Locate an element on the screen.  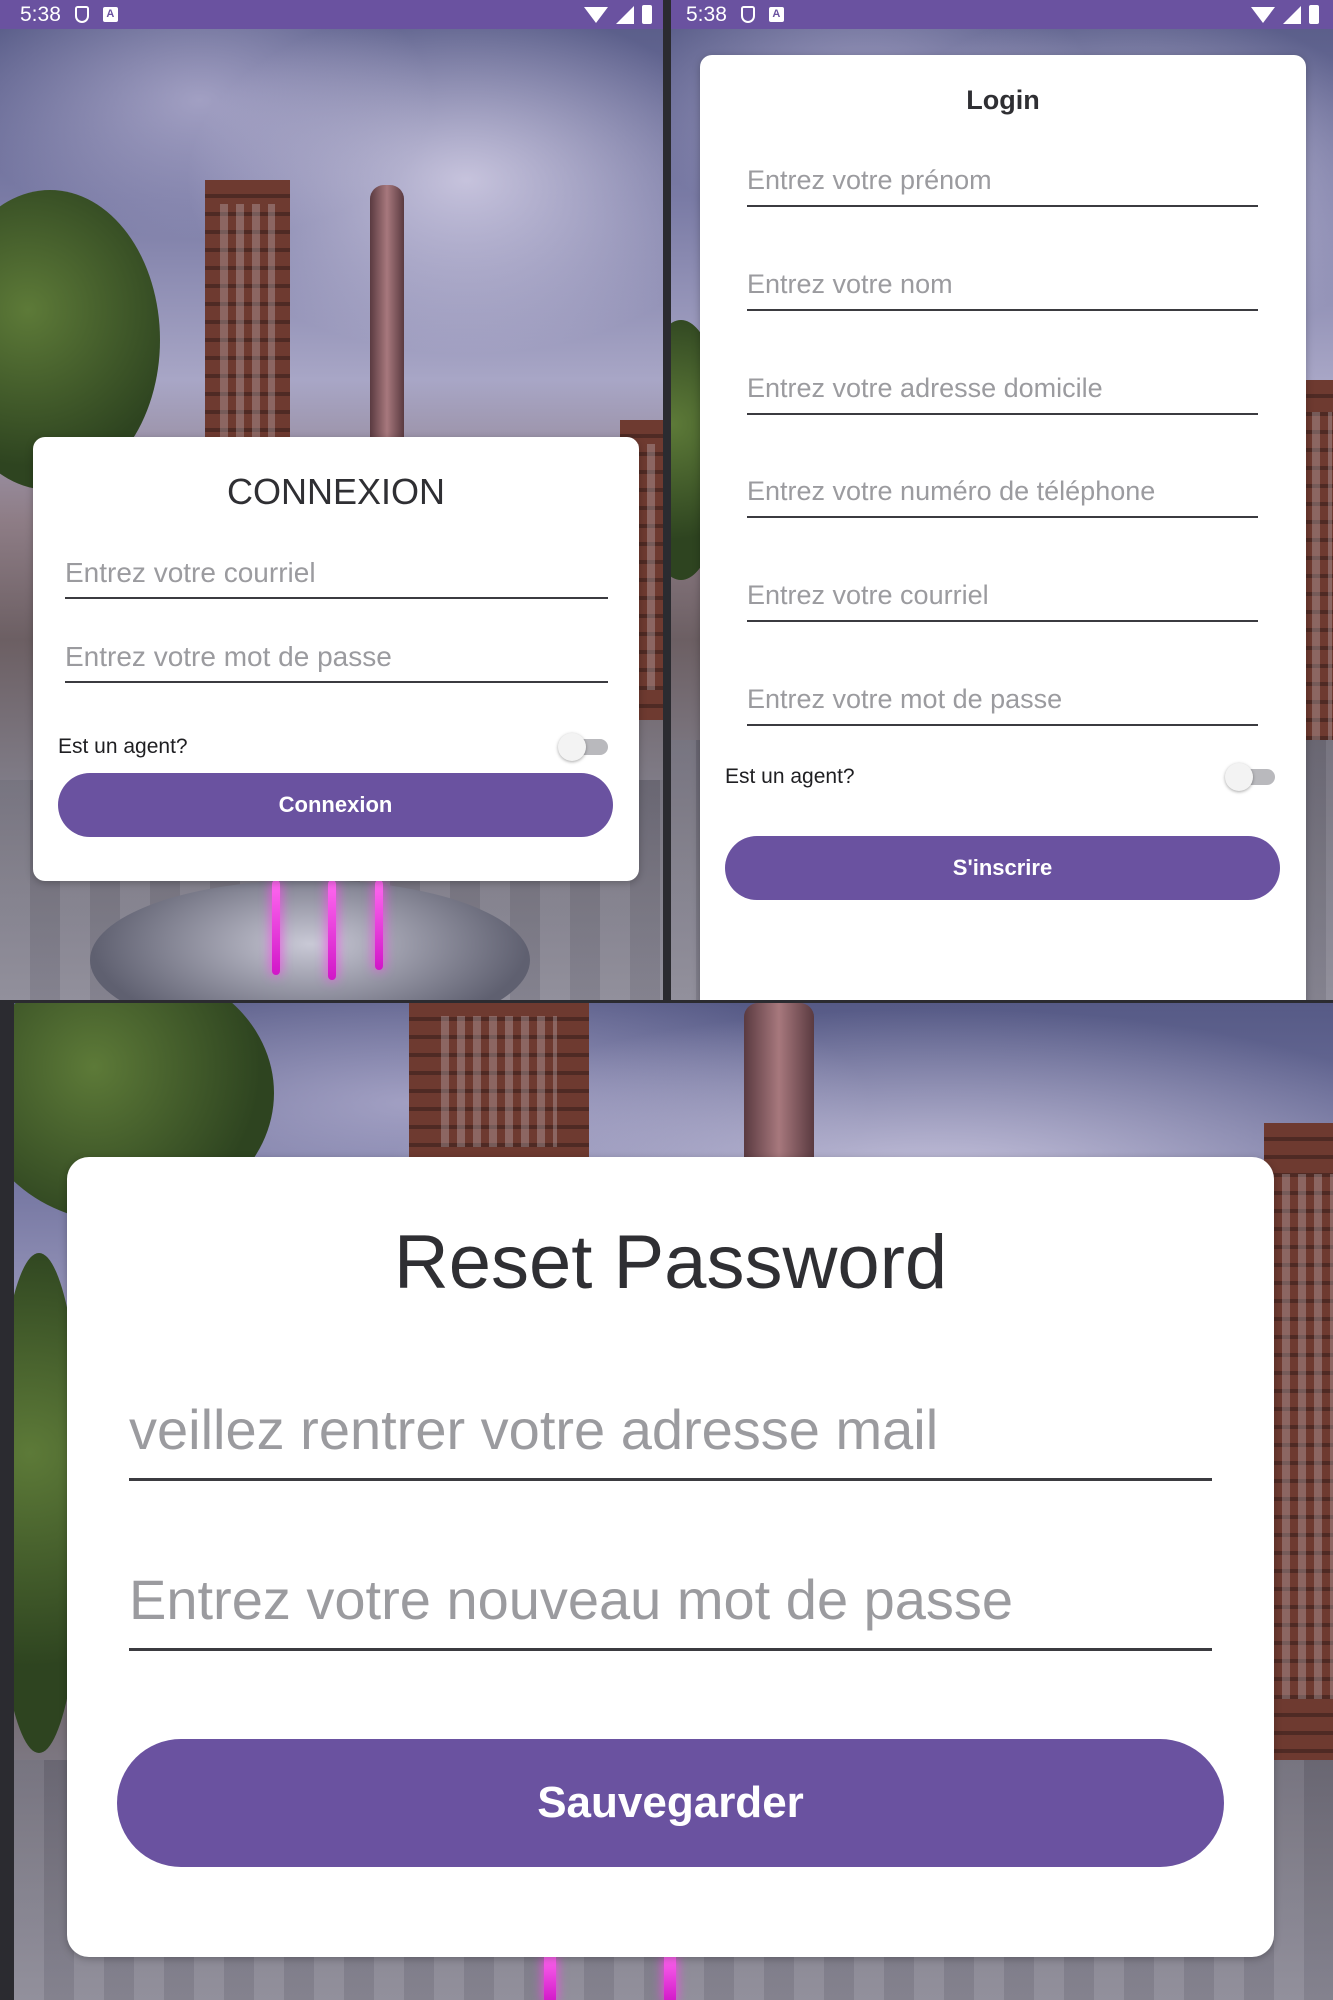
save-button: Sauvegarder is located at coordinates (670, 1803).